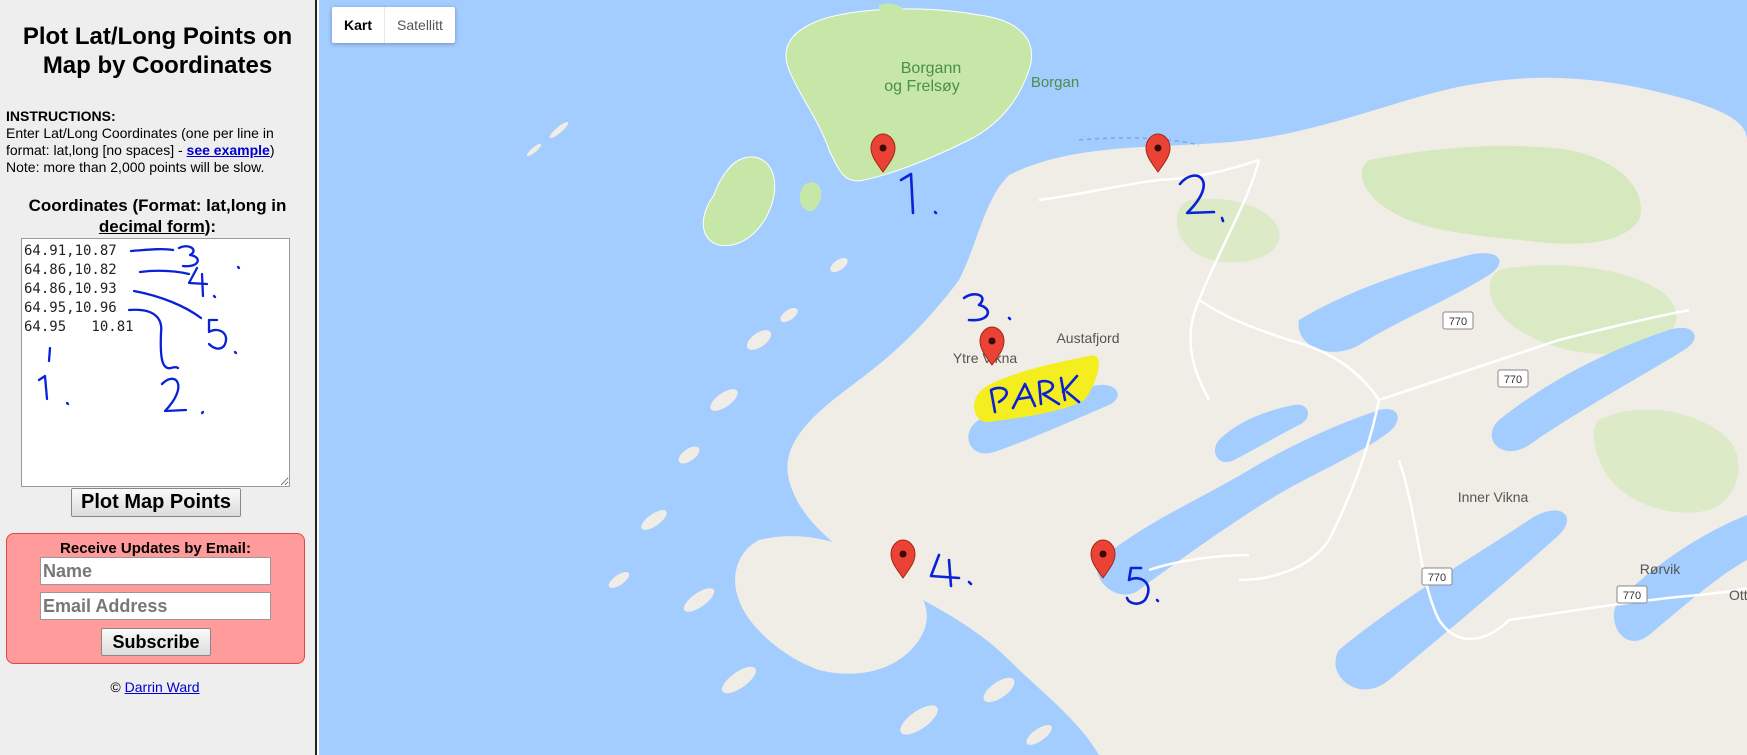  I want to click on email-signup-box: Receive Updates by Email: Subscribe, so click(155, 598).